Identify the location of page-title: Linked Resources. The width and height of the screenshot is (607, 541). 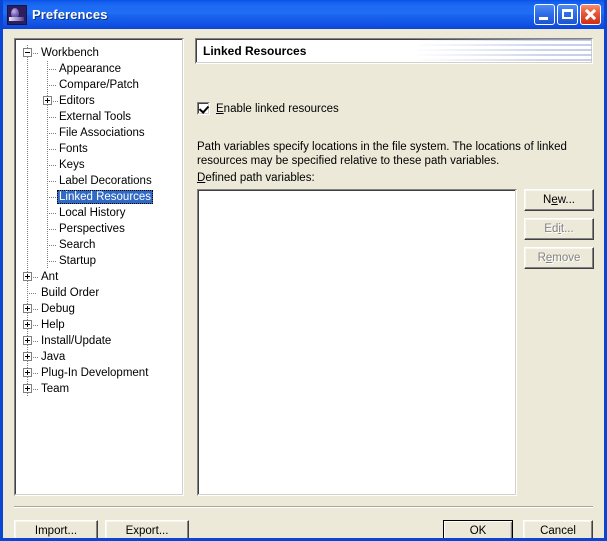
(255, 51).